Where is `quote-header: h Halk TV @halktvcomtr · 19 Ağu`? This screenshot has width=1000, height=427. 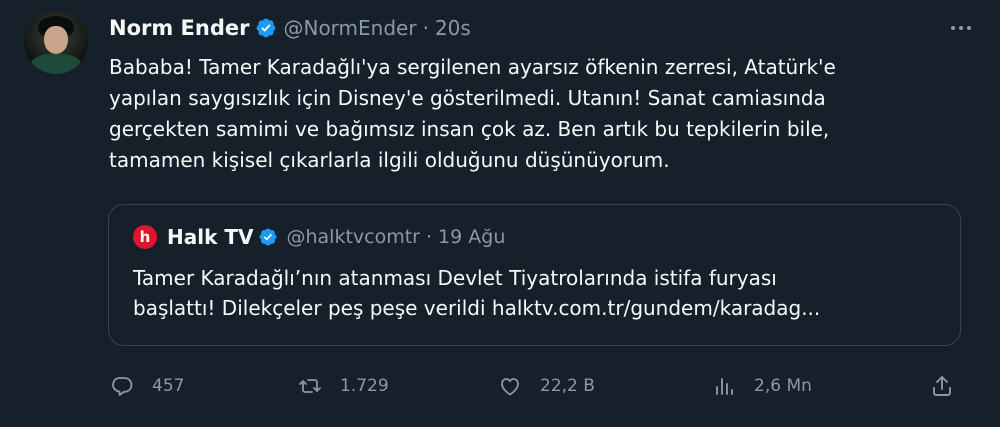
quote-header: h Halk TV @halktvcomtr · 19 Ağu is located at coordinates (319, 237).